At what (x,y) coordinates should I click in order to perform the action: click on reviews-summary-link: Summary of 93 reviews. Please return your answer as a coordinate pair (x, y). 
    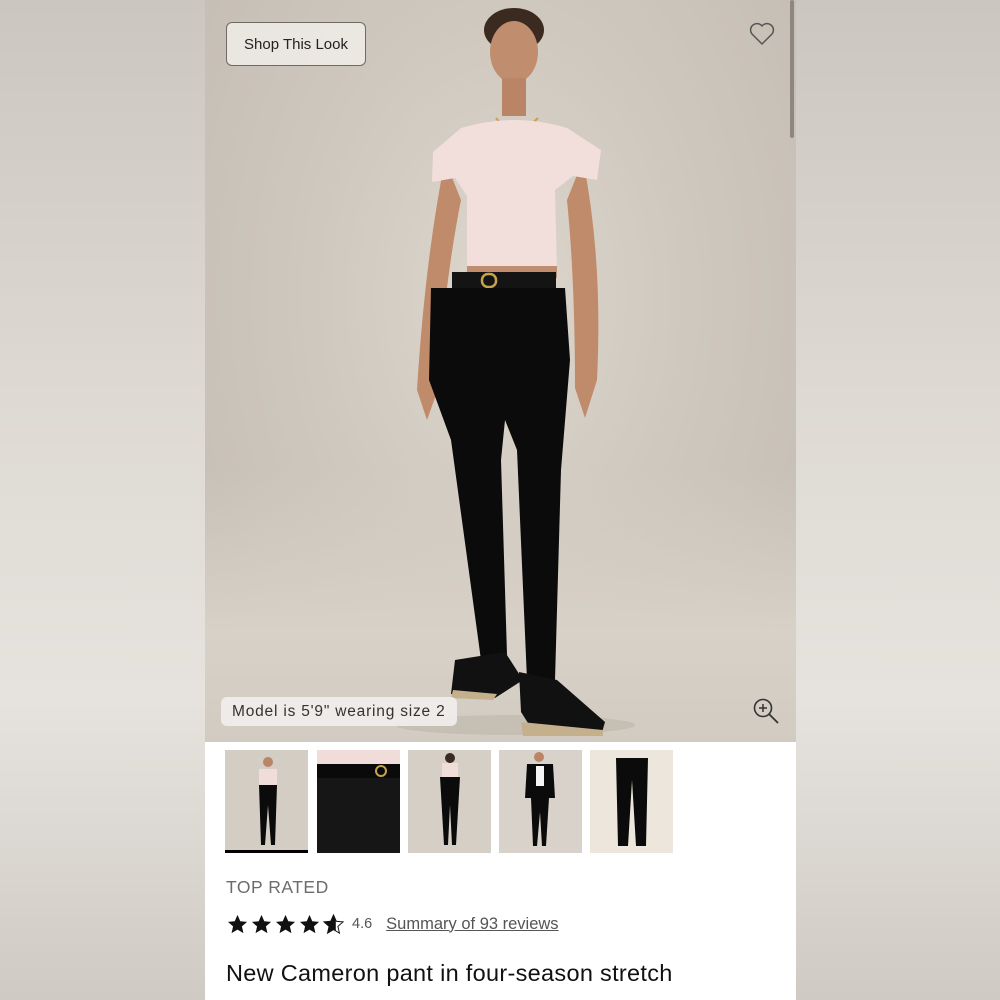
    Looking at the image, I should click on (472, 924).